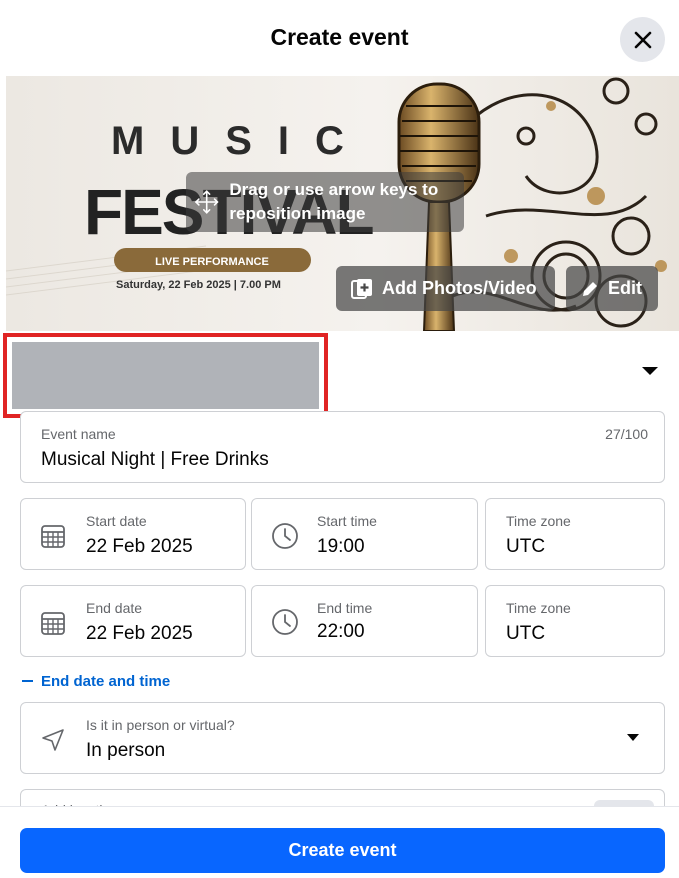 The image size is (679, 878). What do you see at coordinates (650, 371) in the screenshot?
I see `host-dropdown-caret-icon` at bounding box center [650, 371].